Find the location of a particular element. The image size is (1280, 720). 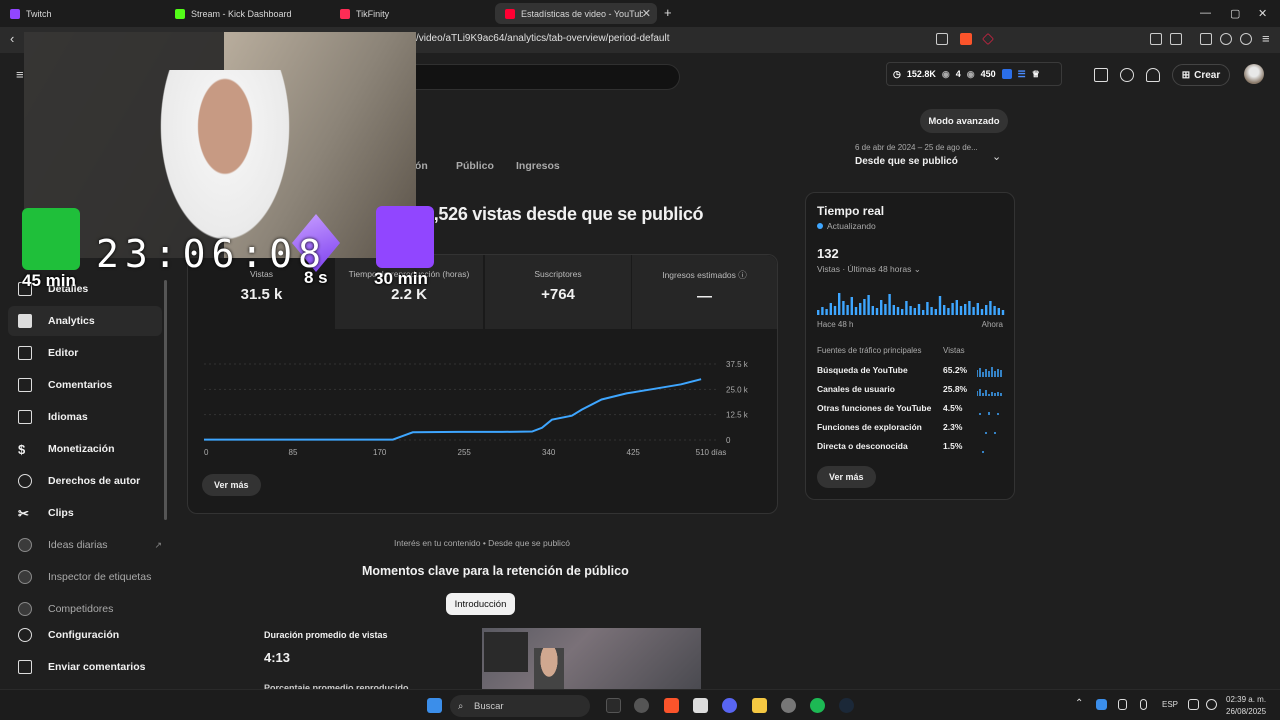

vpn-icon is located at coordinates (1246, 39).